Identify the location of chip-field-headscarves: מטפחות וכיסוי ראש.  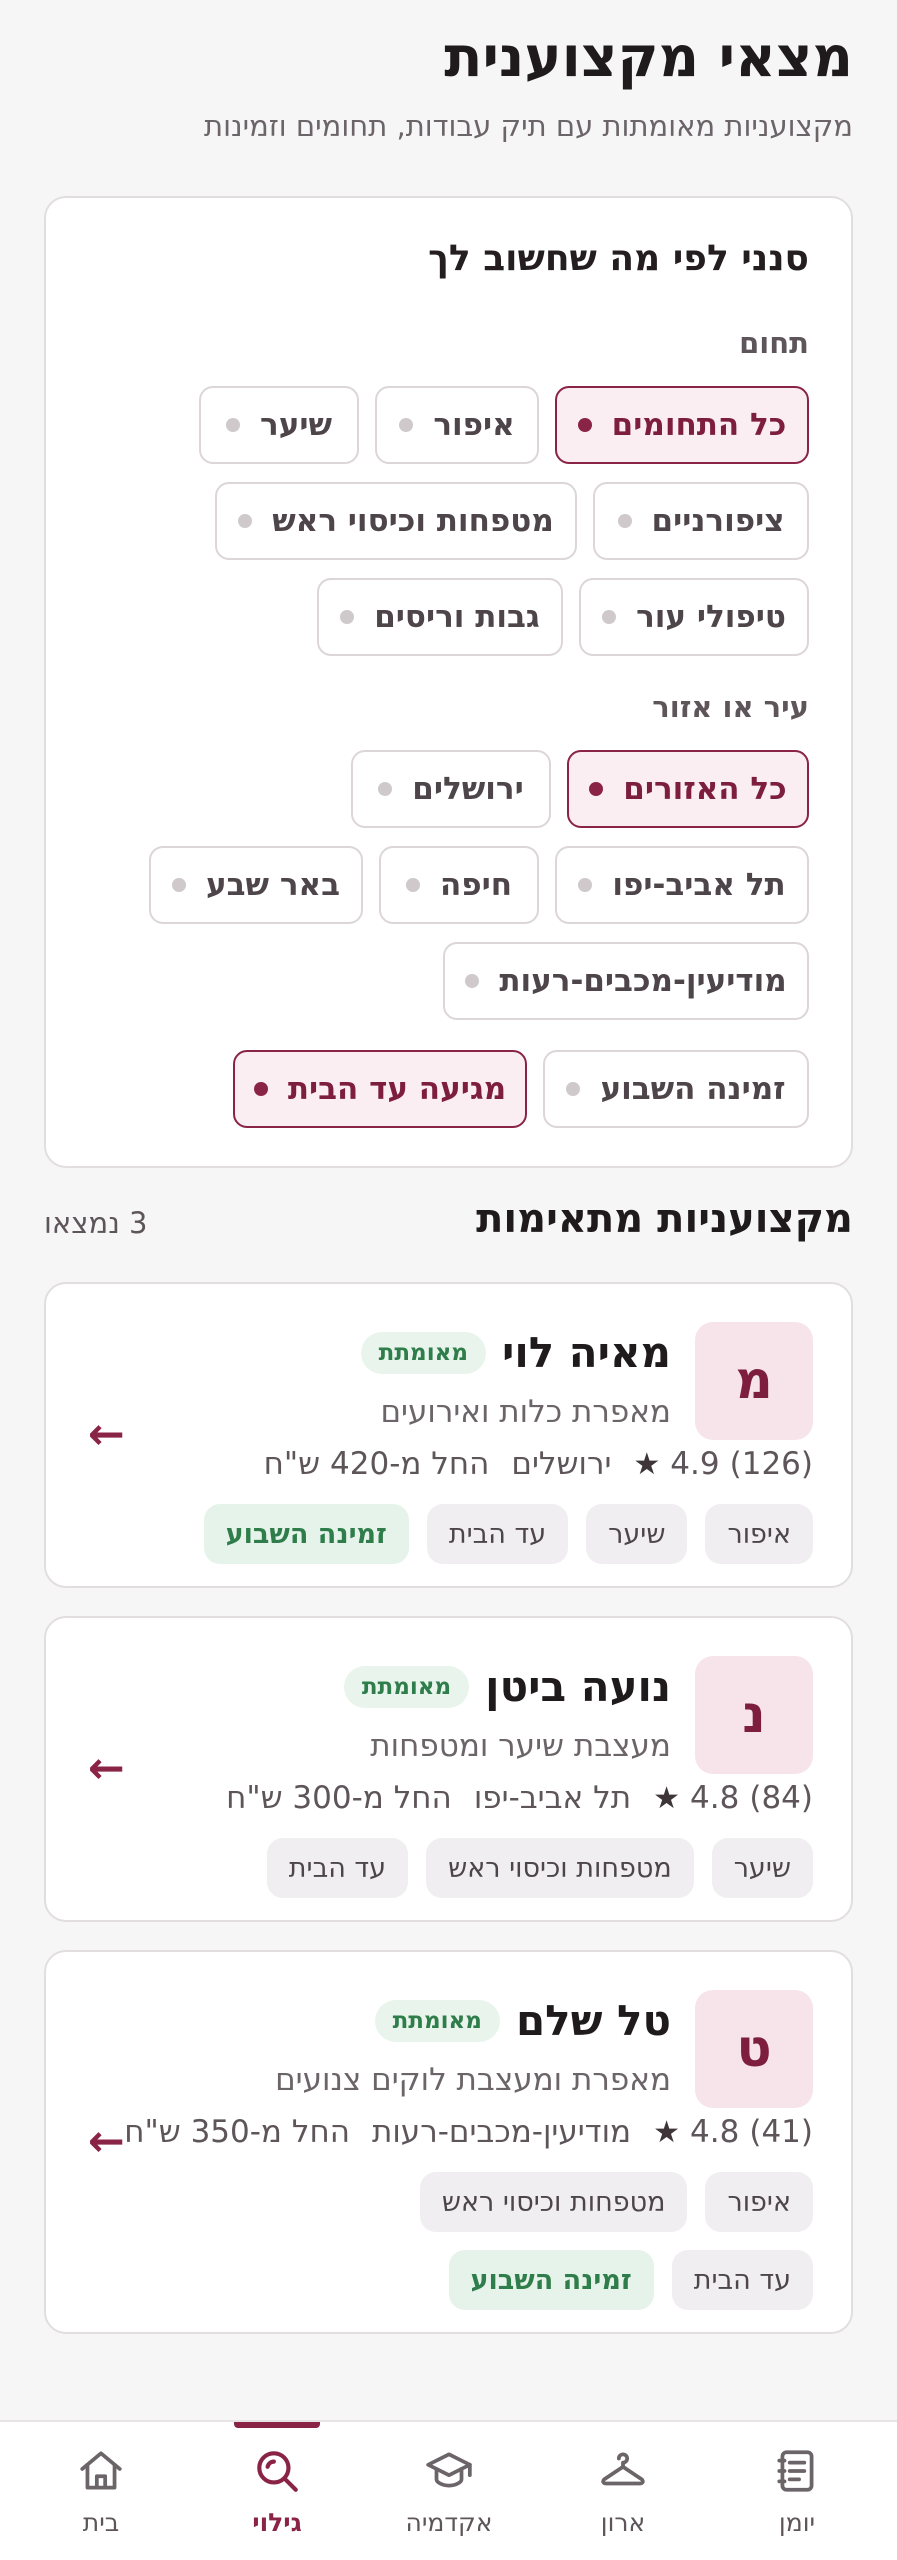
(396, 521).